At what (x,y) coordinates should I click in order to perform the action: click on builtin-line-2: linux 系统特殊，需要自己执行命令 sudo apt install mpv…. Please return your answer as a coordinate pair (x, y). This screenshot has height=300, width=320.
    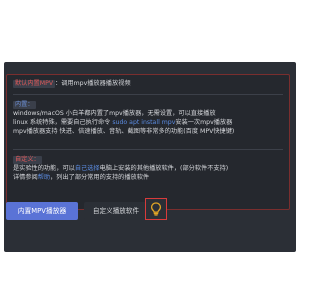
    Looking at the image, I should click on (123, 122).